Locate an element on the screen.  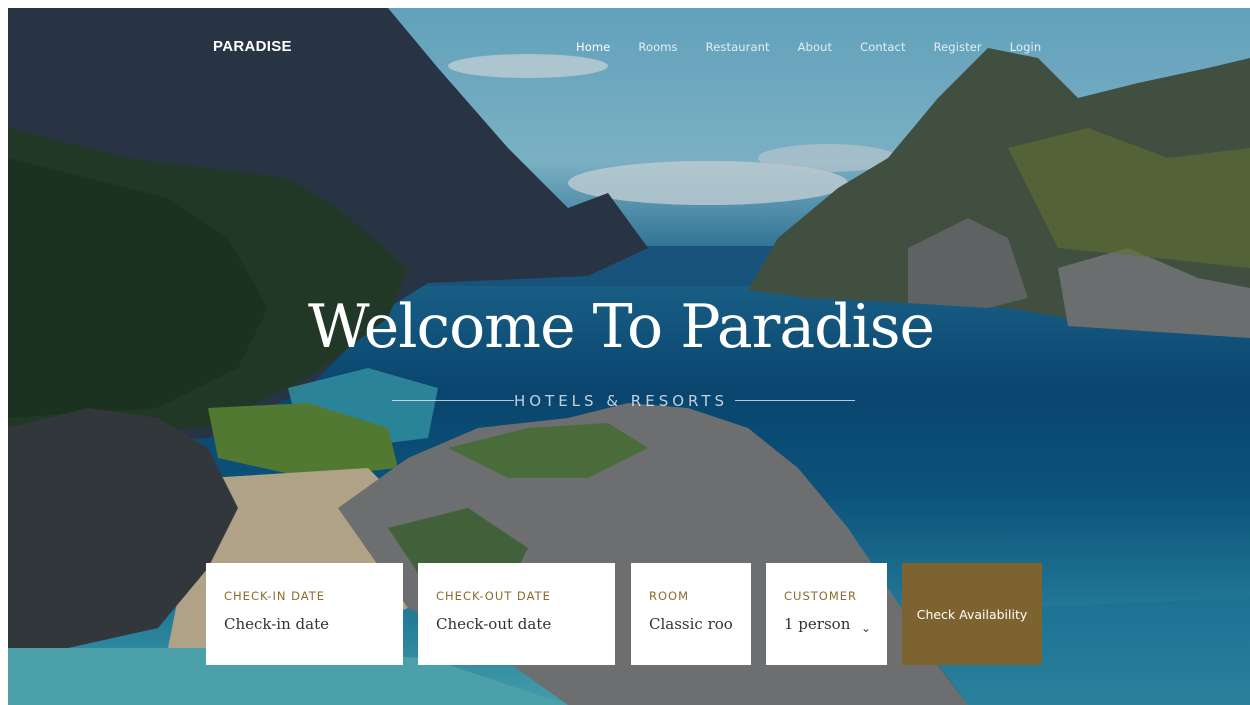
nav-login: Login is located at coordinates (1026, 47).